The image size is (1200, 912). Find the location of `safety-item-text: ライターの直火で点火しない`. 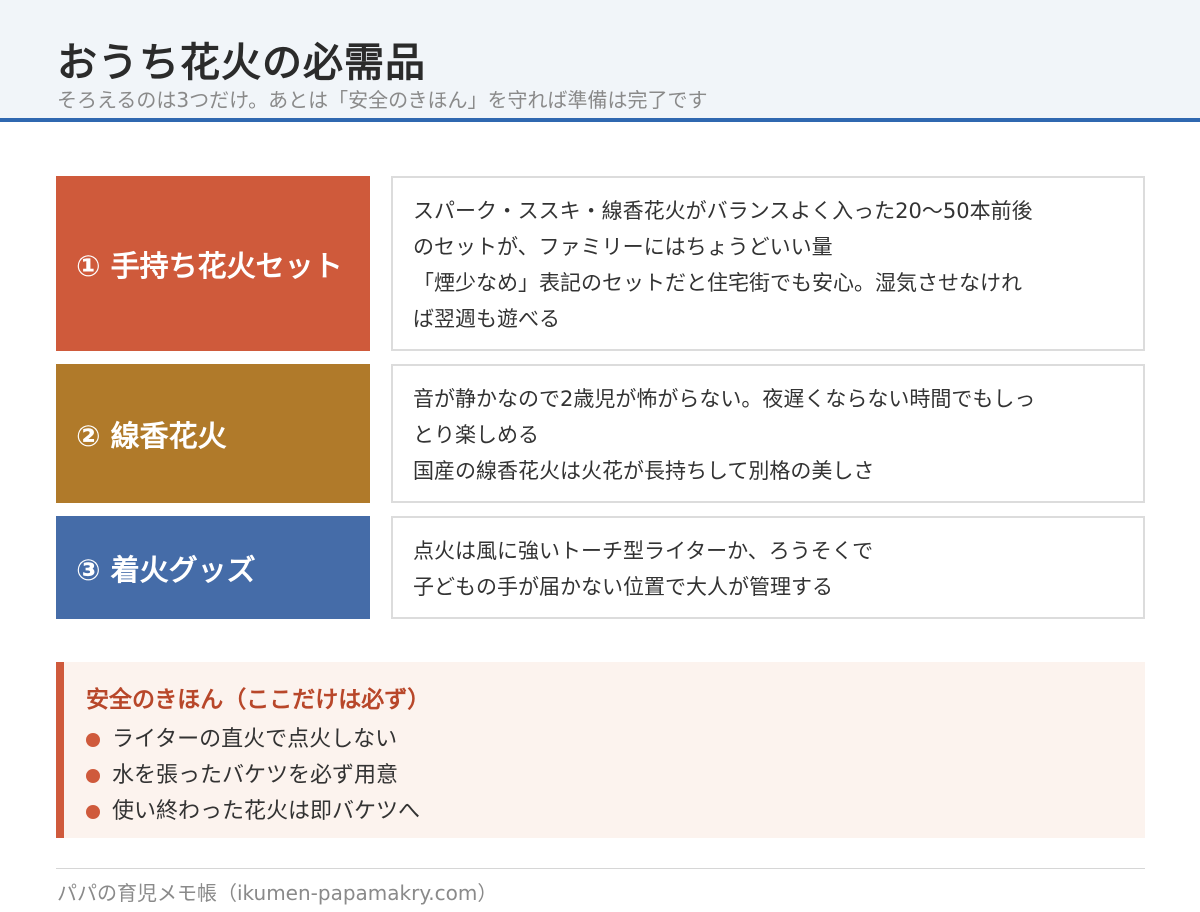

safety-item-text: ライターの直火で点火しない is located at coordinates (255, 739).